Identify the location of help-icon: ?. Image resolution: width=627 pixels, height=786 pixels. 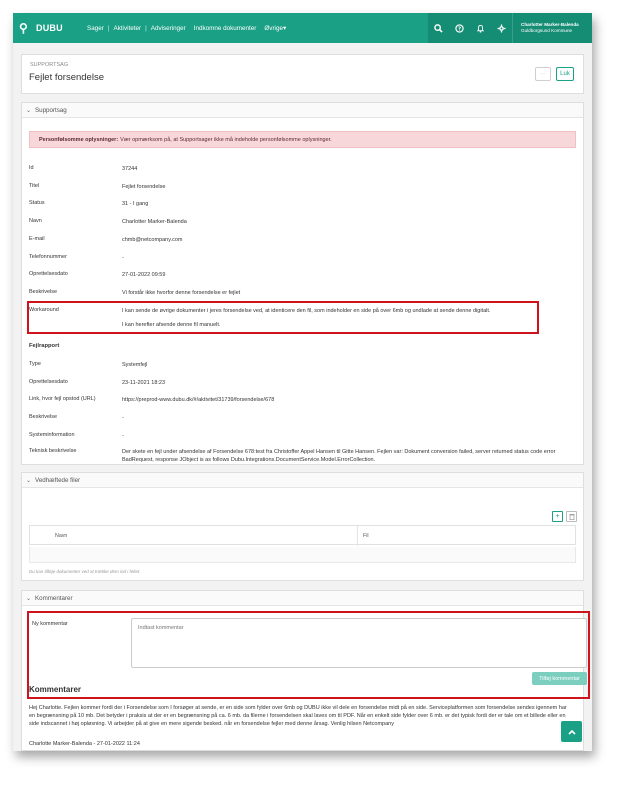
(459, 28).